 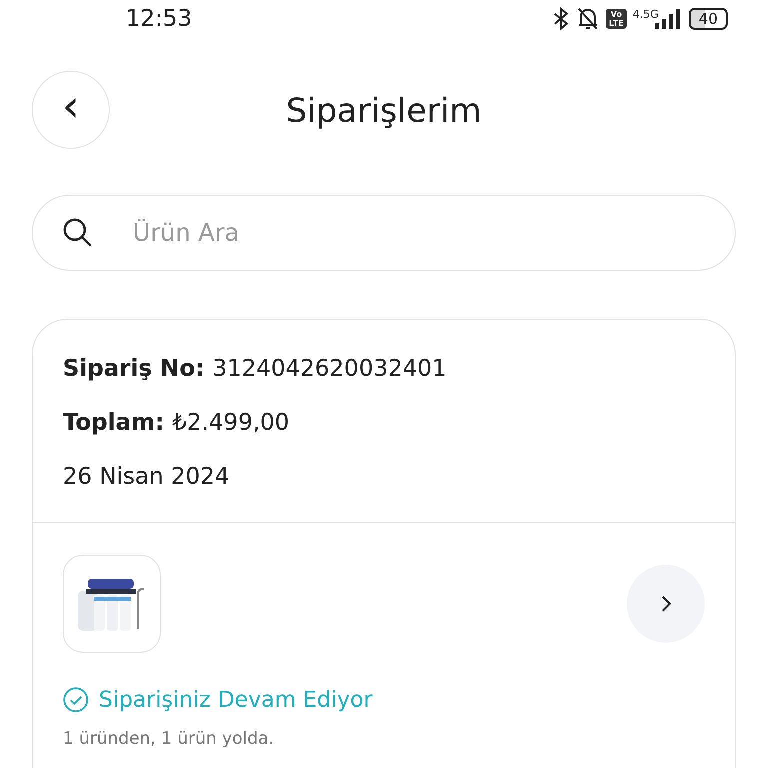 What do you see at coordinates (645, 14) in the screenshot?
I see `network-type: 4.5G` at bounding box center [645, 14].